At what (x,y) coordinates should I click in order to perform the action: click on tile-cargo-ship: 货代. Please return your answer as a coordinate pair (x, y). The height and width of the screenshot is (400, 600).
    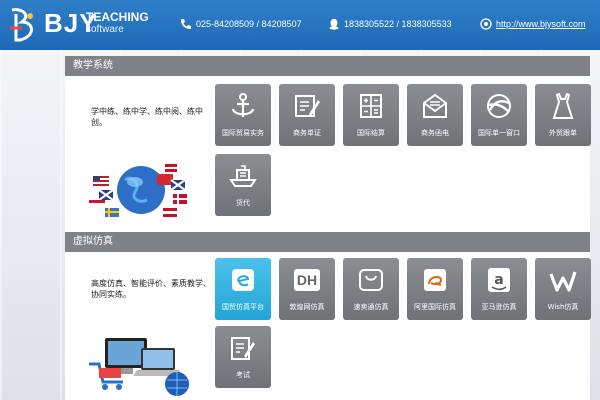
    Looking at the image, I should click on (243, 185).